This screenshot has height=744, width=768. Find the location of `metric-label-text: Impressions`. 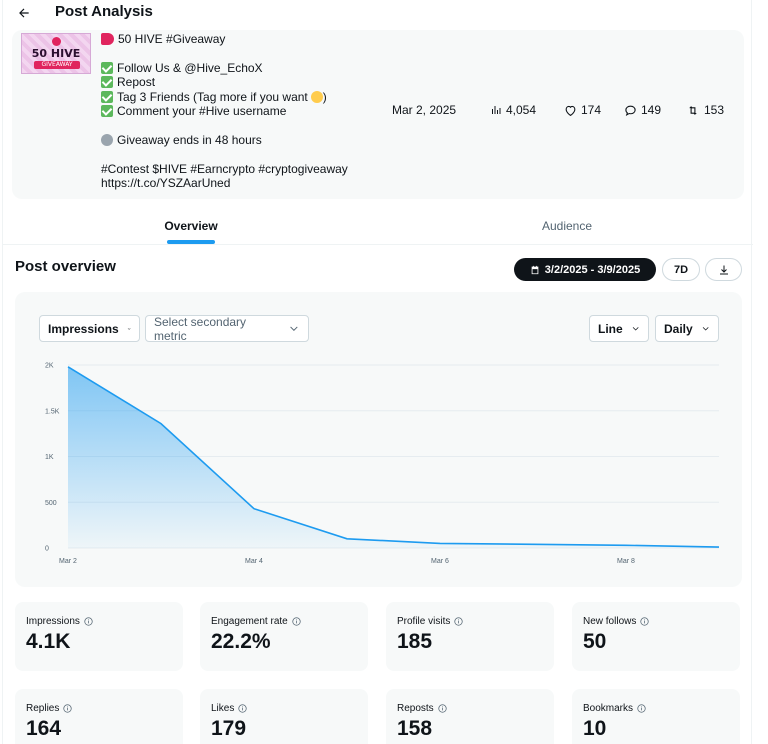

metric-label-text: Impressions is located at coordinates (53, 621).